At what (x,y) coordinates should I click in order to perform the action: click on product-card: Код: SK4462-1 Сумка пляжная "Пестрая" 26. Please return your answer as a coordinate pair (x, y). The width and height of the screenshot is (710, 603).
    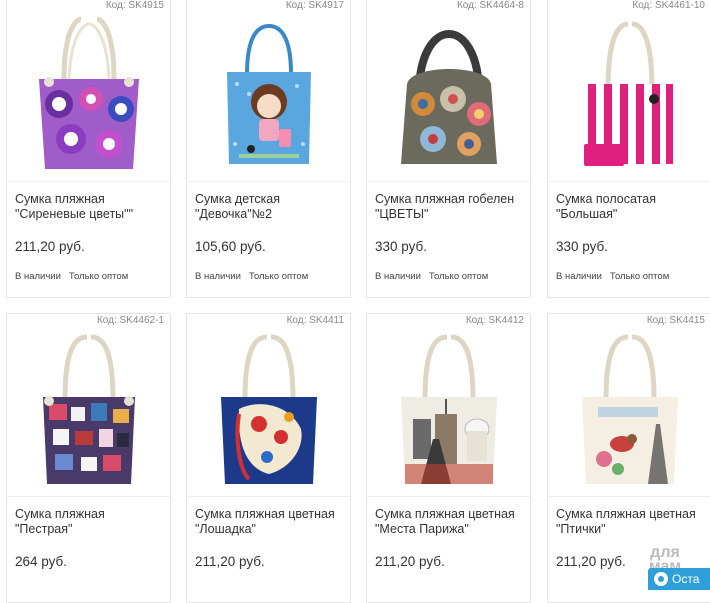
    Looking at the image, I should click on (88, 458).